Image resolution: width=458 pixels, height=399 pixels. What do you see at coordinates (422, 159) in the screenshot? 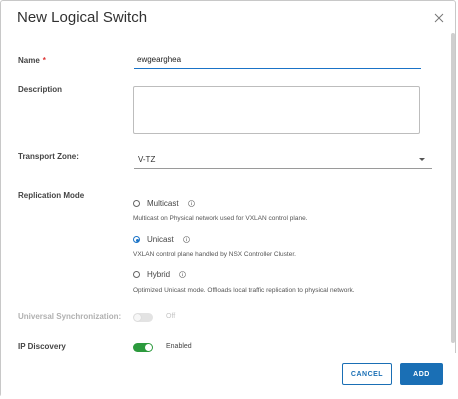
I see `chevron-down-icon` at bounding box center [422, 159].